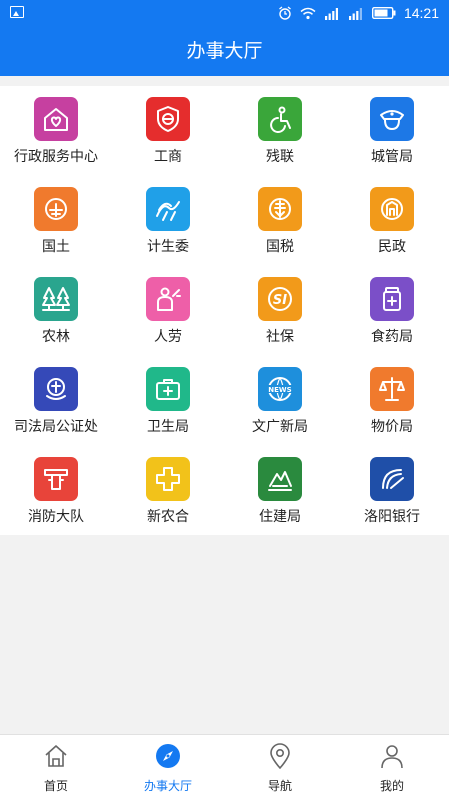  What do you see at coordinates (392, 427) in the screenshot?
I see `grid-item-label: 物价局` at bounding box center [392, 427].